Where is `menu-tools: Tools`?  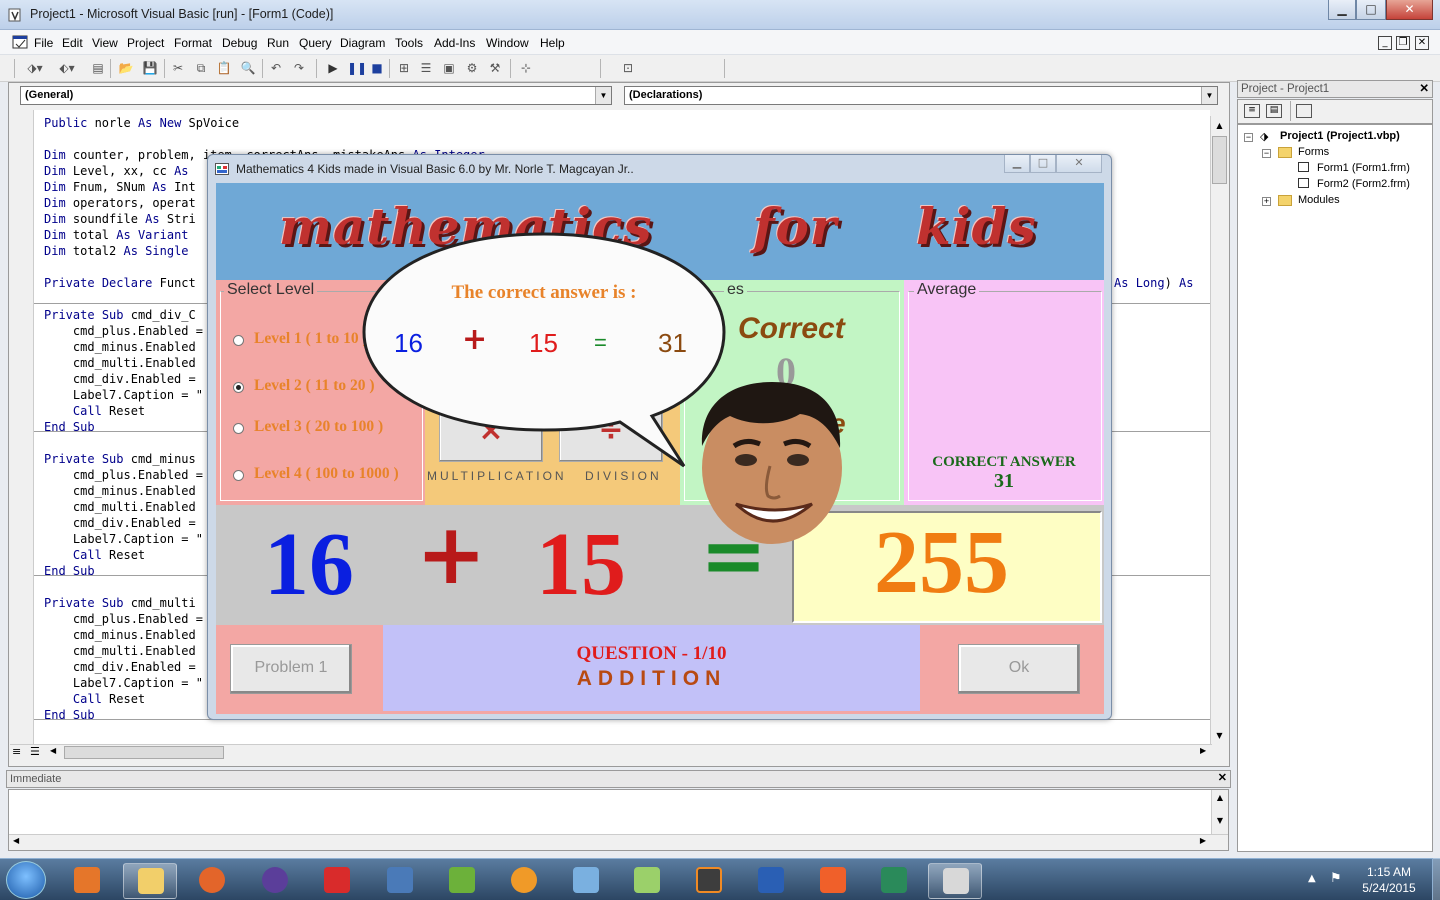
menu-tools: Tools is located at coordinates (409, 43).